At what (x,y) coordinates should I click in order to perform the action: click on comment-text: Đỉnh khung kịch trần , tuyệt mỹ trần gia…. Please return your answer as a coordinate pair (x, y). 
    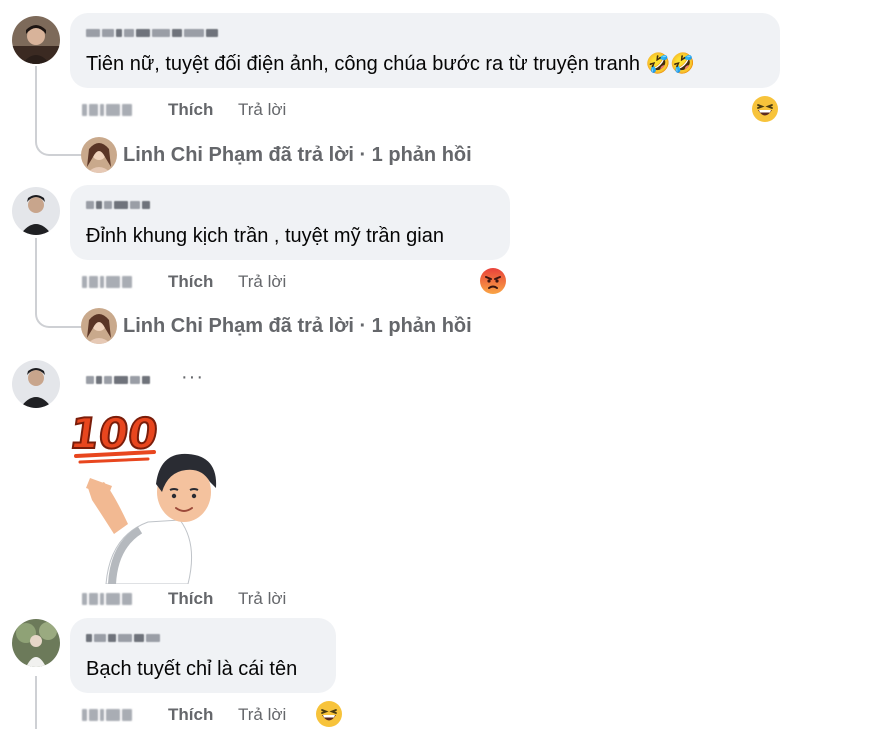
    Looking at the image, I should click on (265, 236).